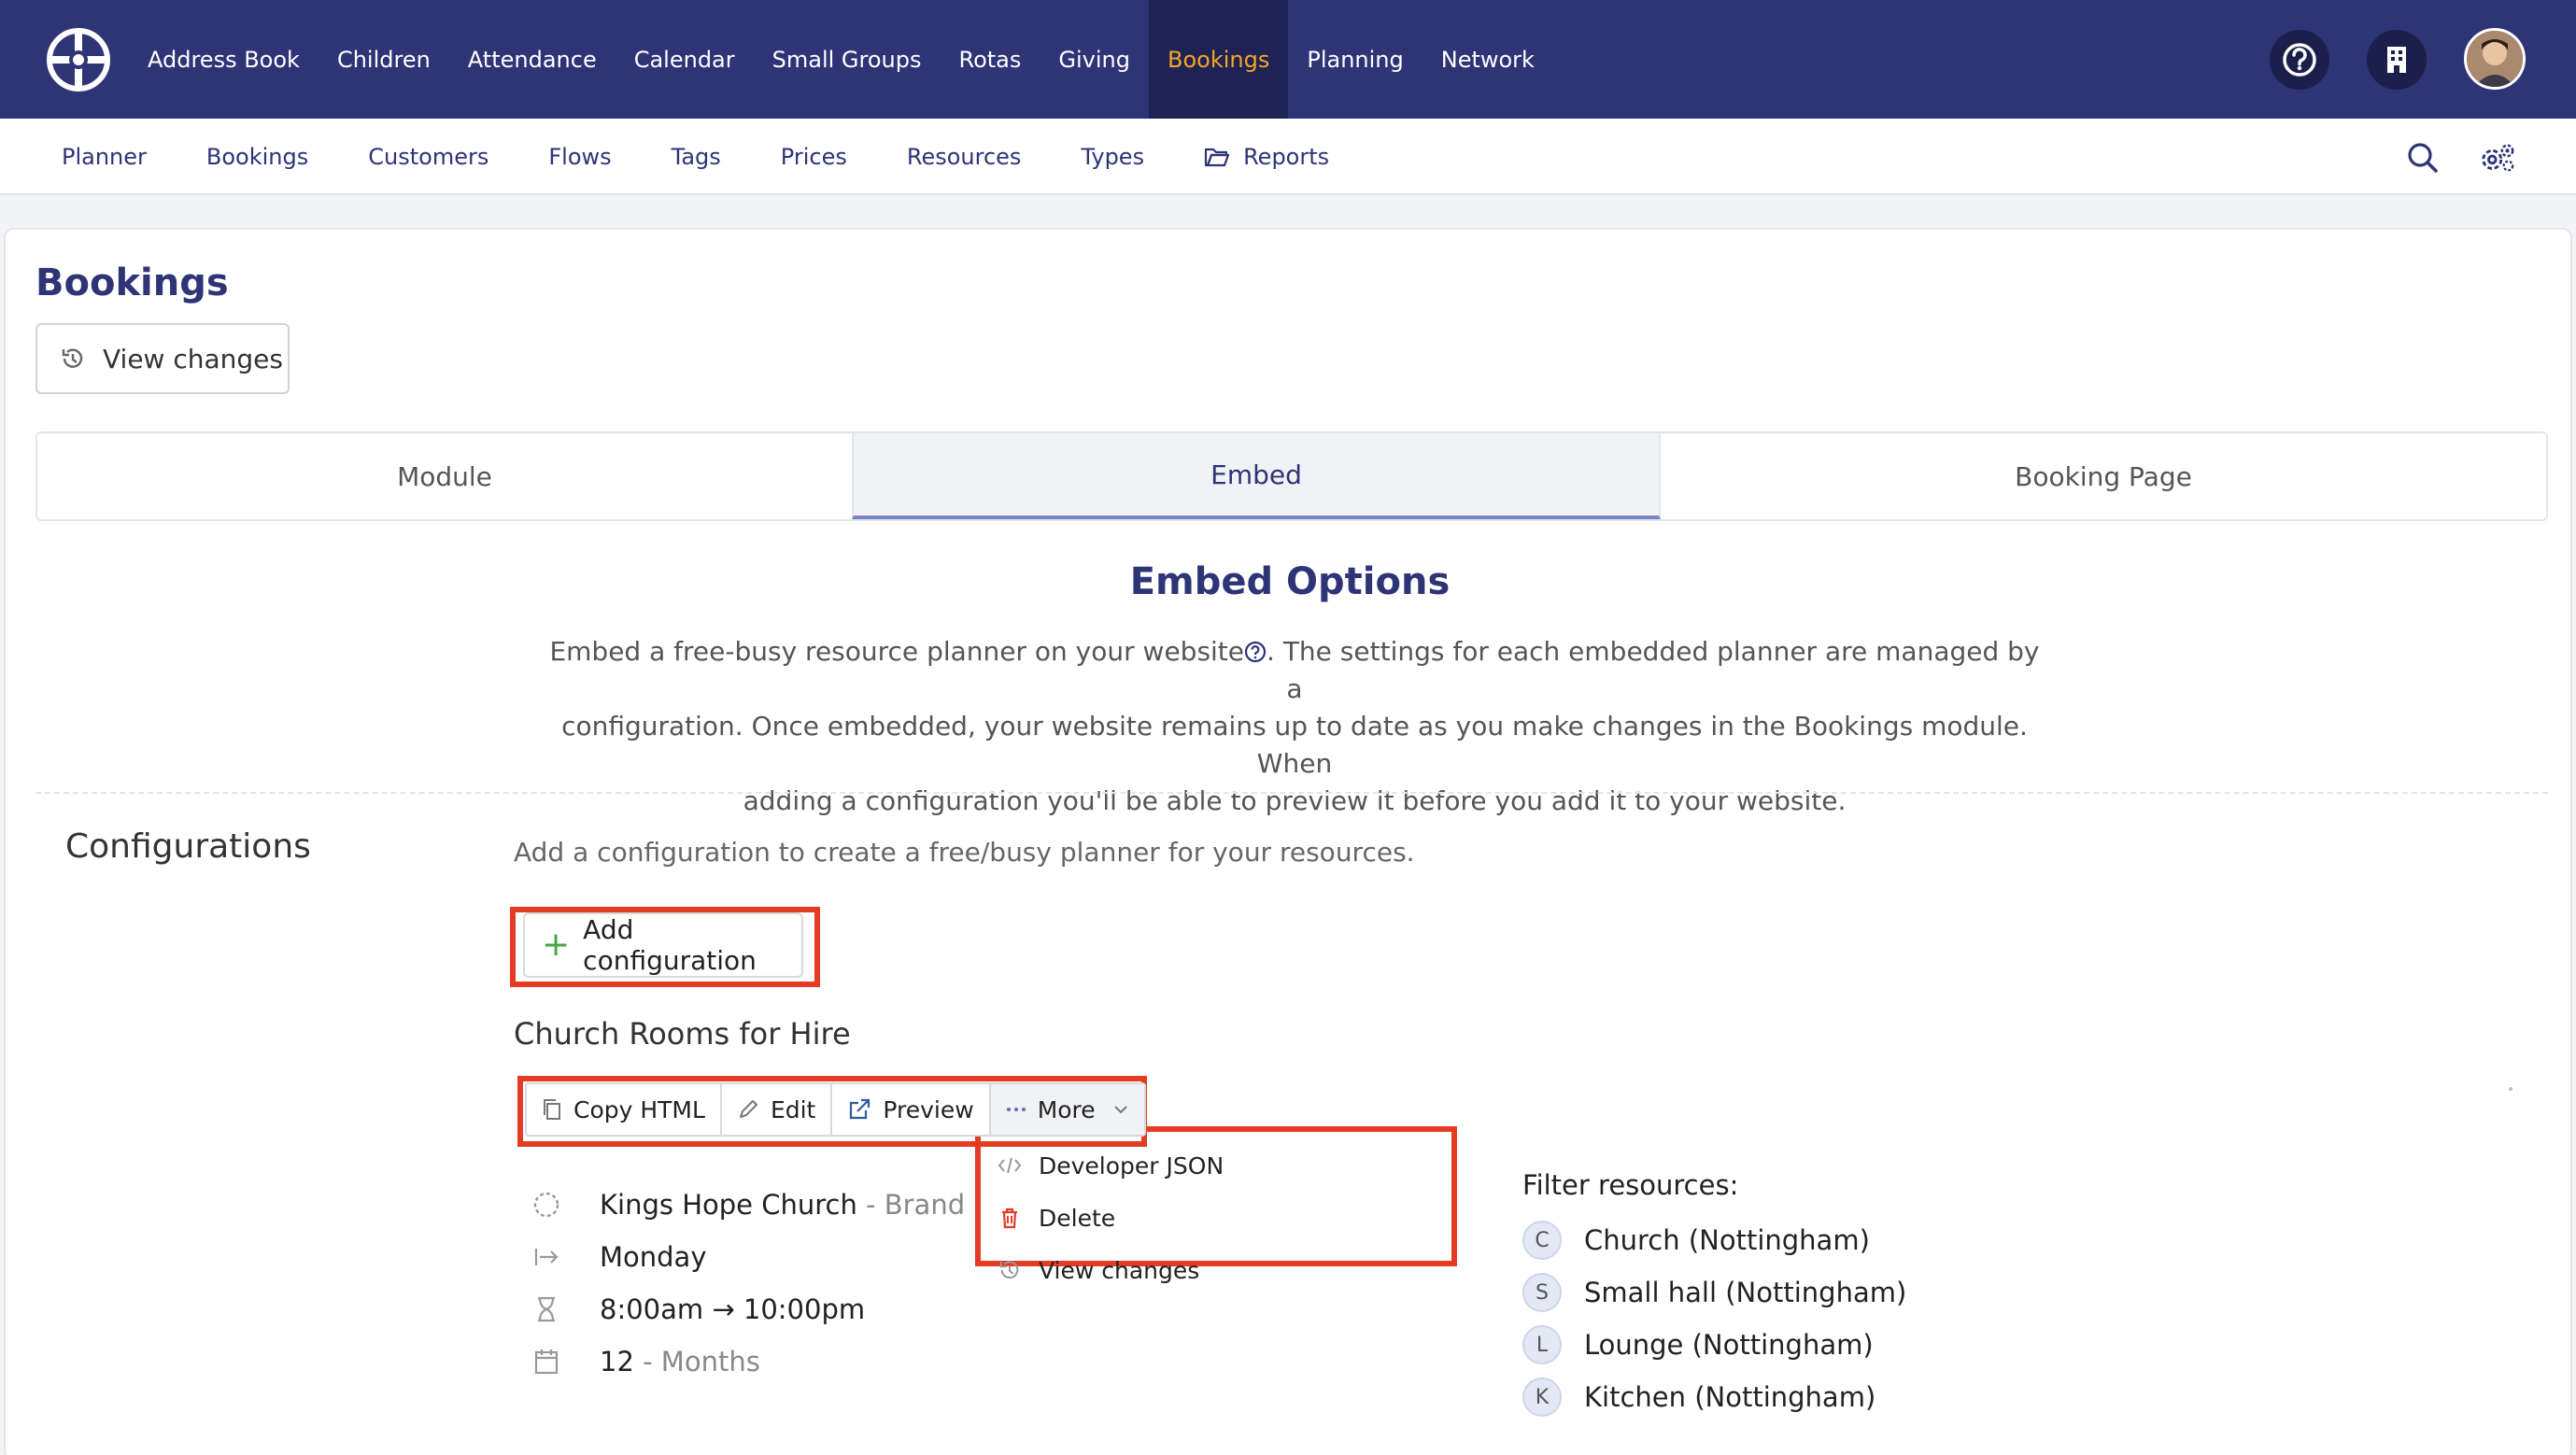 This screenshot has width=2576, height=1455. I want to click on duration-value: 12, so click(617, 1361).